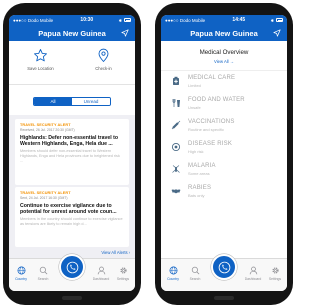 This screenshot has height=308, width=320. I want to click on segment-all: All, so click(53, 101).